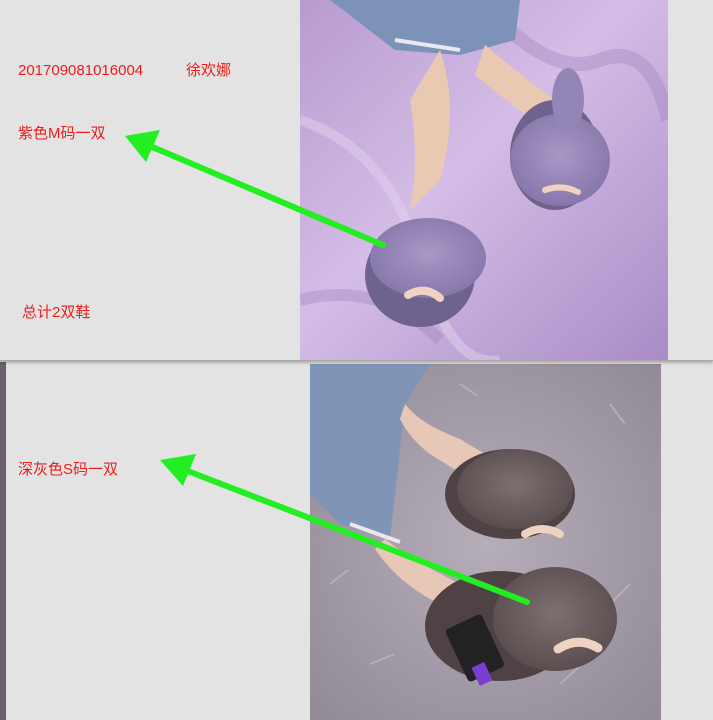 Image resolution: width=713 pixels, height=720 pixels. I want to click on order-number: 201709081016004, so click(81, 70).